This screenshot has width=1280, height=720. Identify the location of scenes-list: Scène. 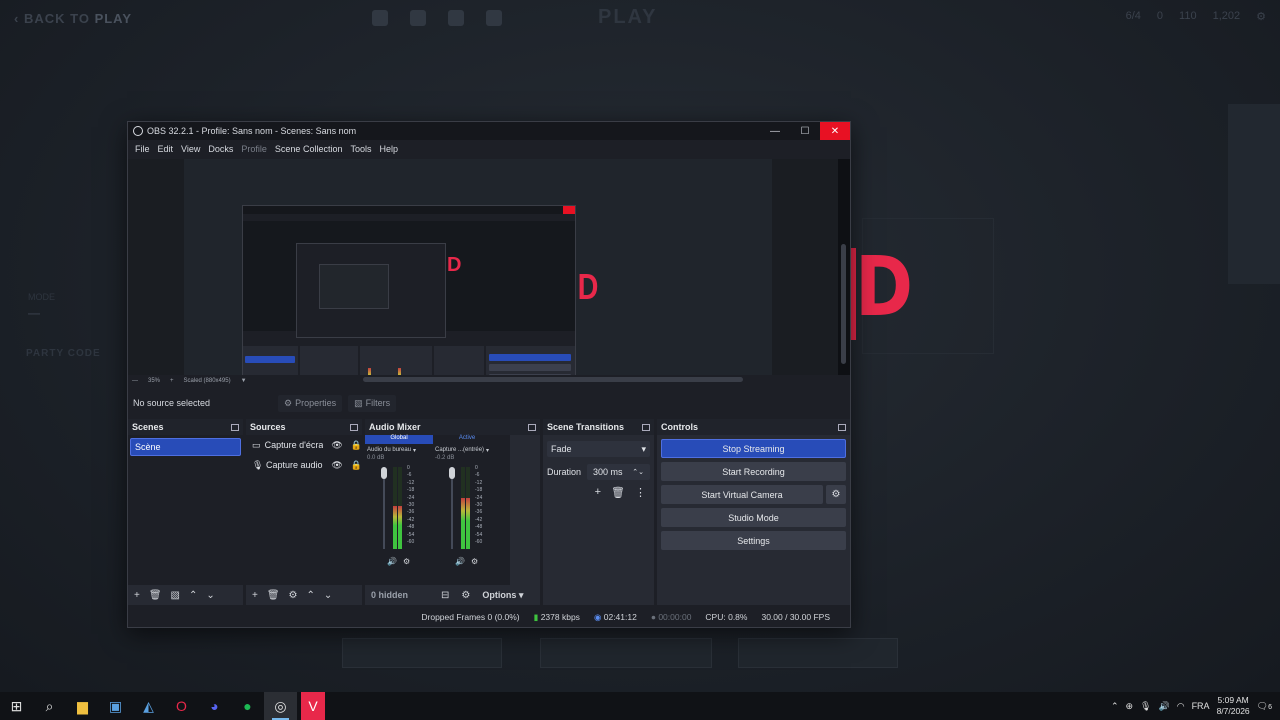
(185, 510).